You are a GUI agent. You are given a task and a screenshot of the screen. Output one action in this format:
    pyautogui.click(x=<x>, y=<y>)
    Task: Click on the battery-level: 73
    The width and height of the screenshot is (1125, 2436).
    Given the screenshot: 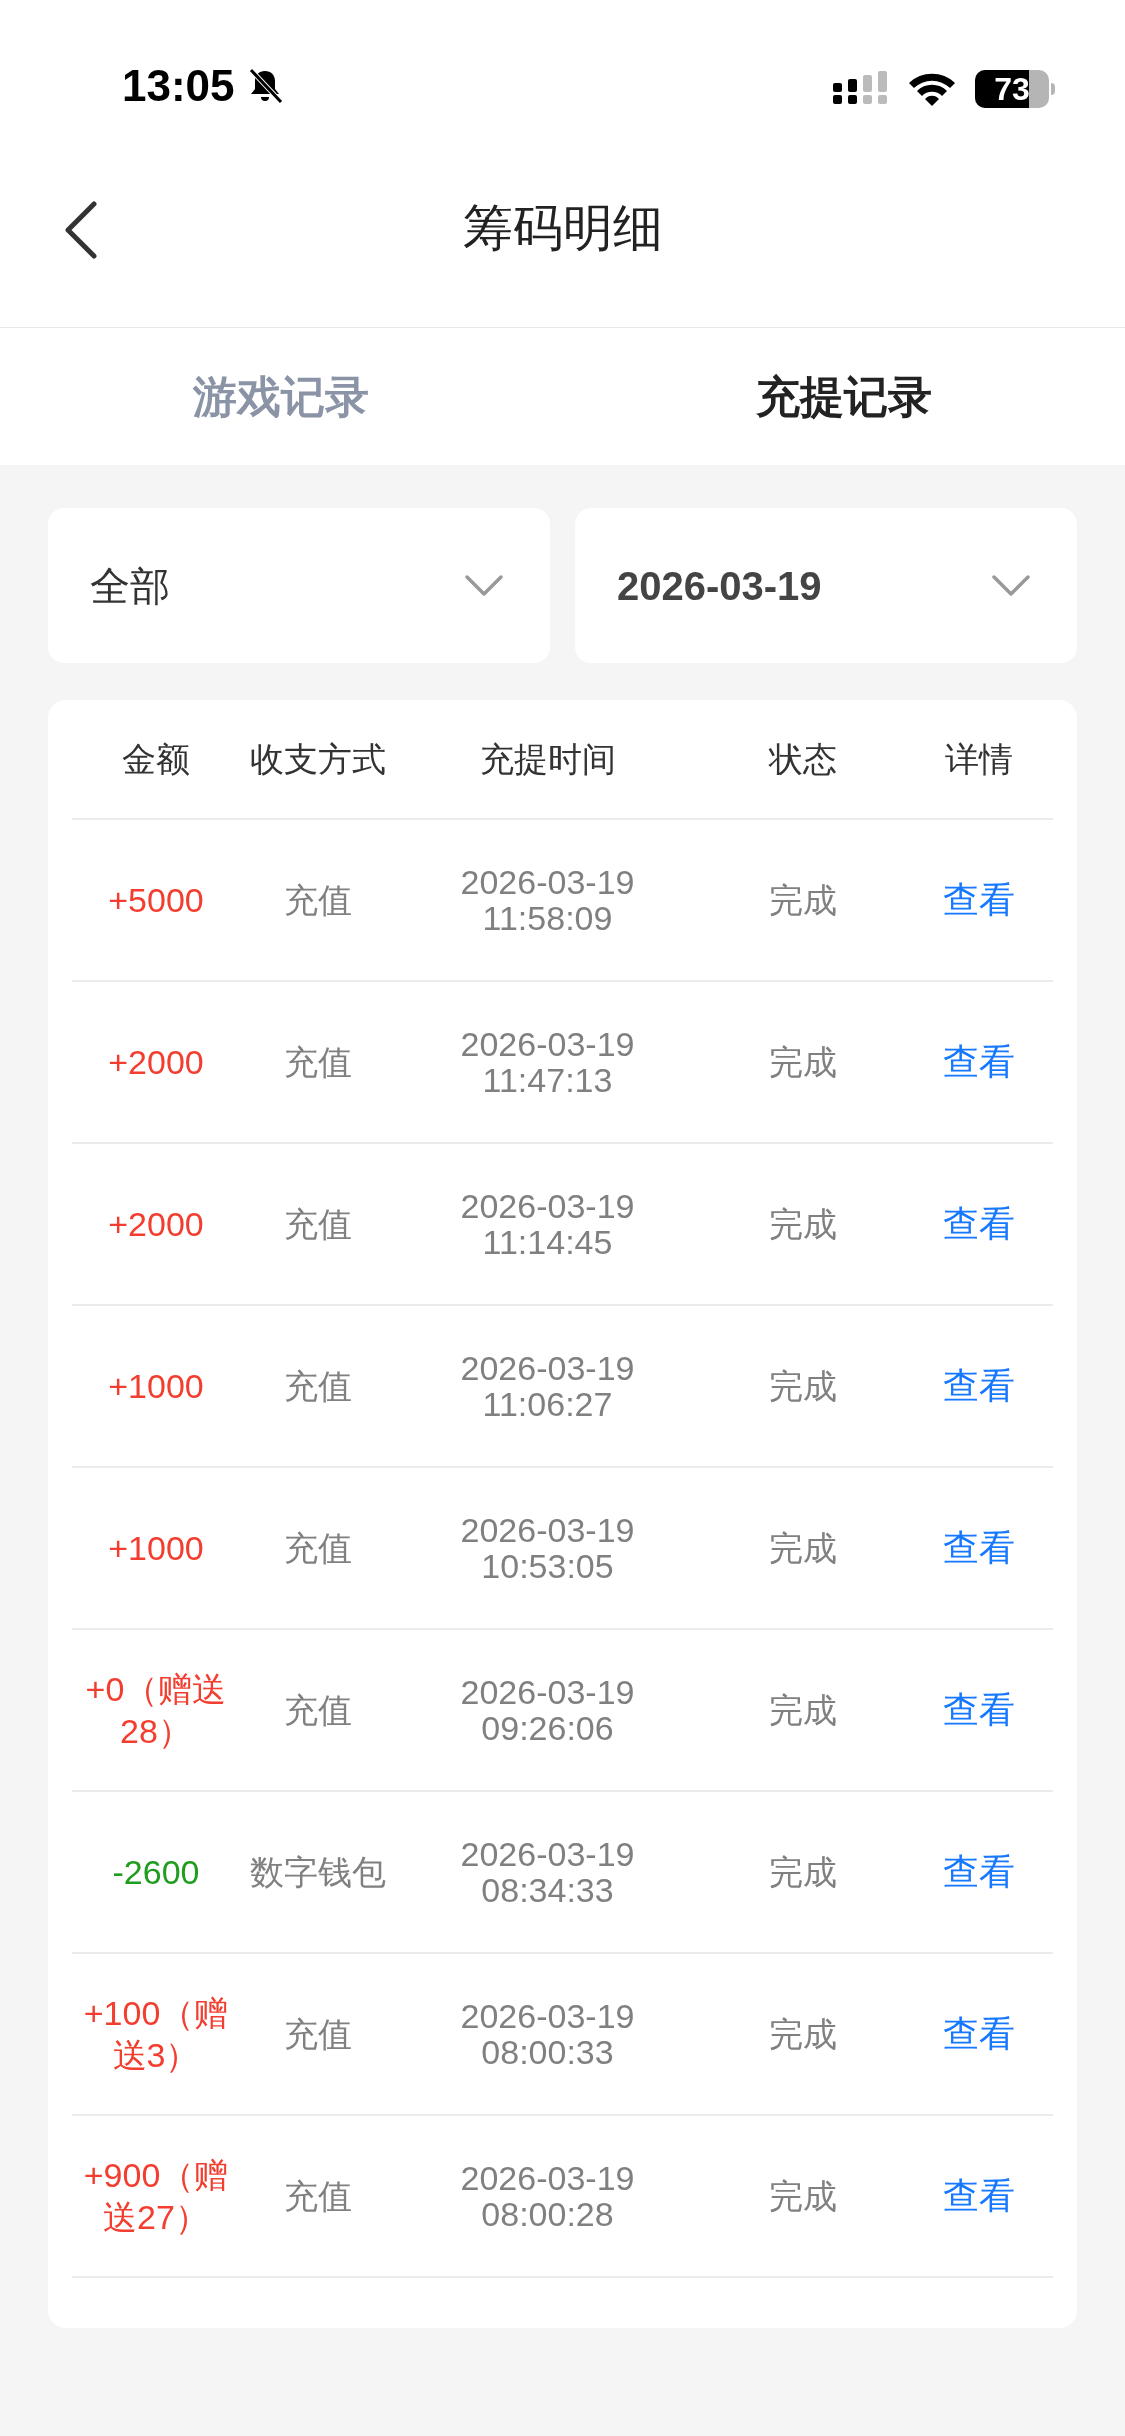 What is the action you would take?
    pyautogui.click(x=1012, y=89)
    